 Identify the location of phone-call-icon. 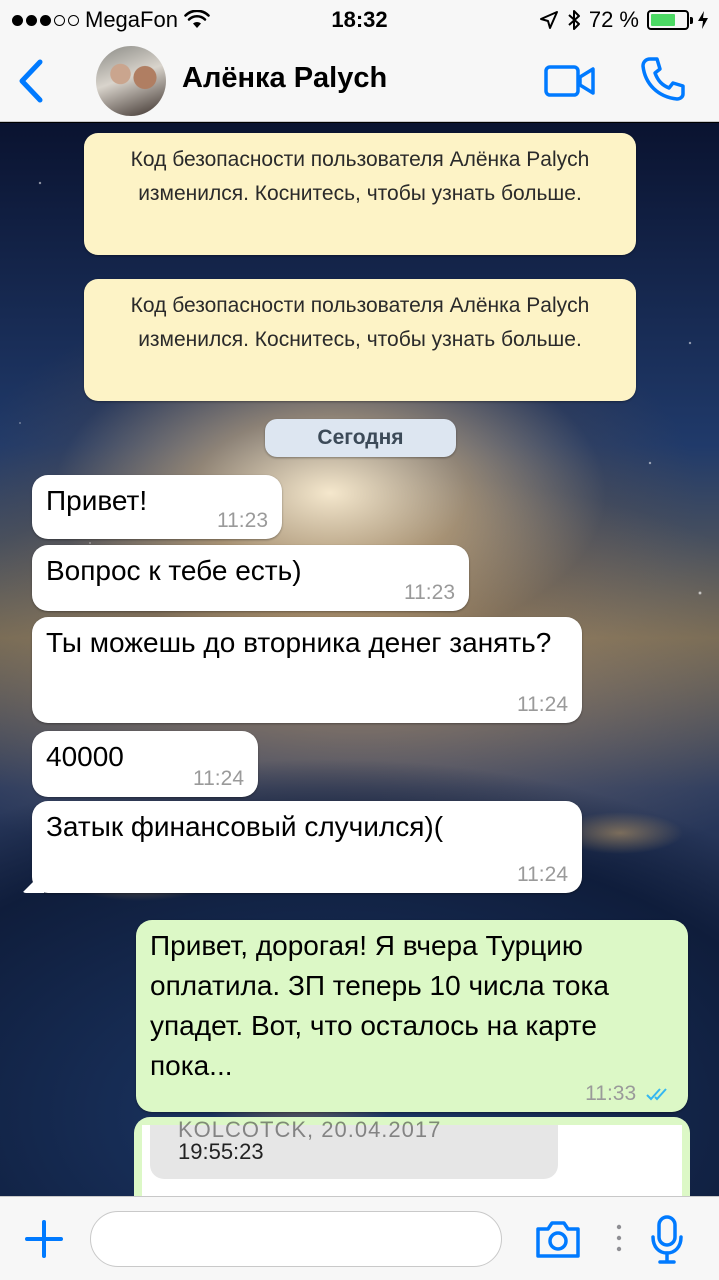
(663, 79).